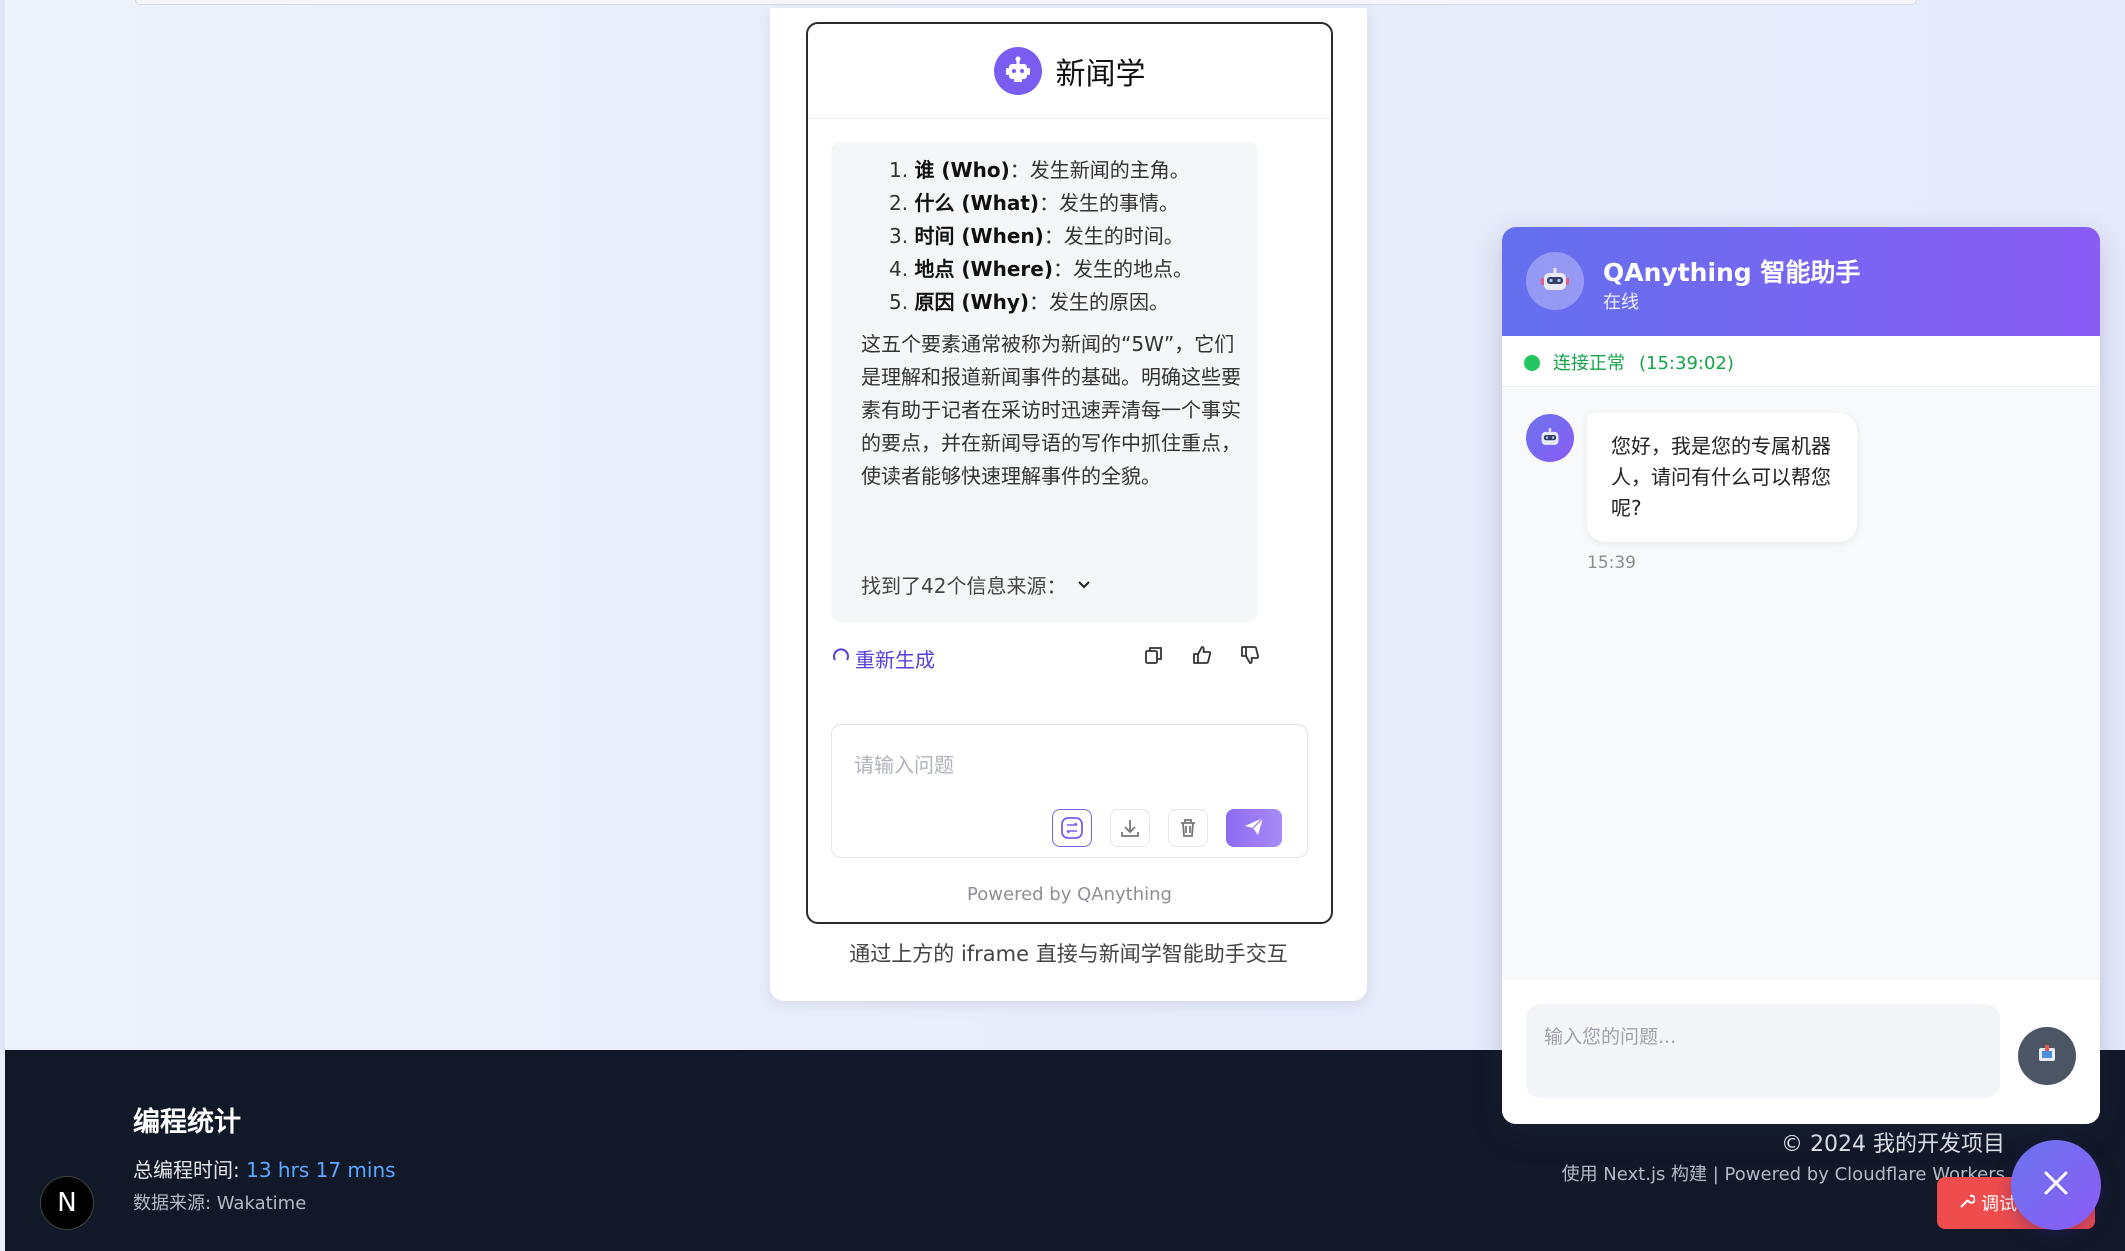  I want to click on refresh-icon, so click(841, 658).